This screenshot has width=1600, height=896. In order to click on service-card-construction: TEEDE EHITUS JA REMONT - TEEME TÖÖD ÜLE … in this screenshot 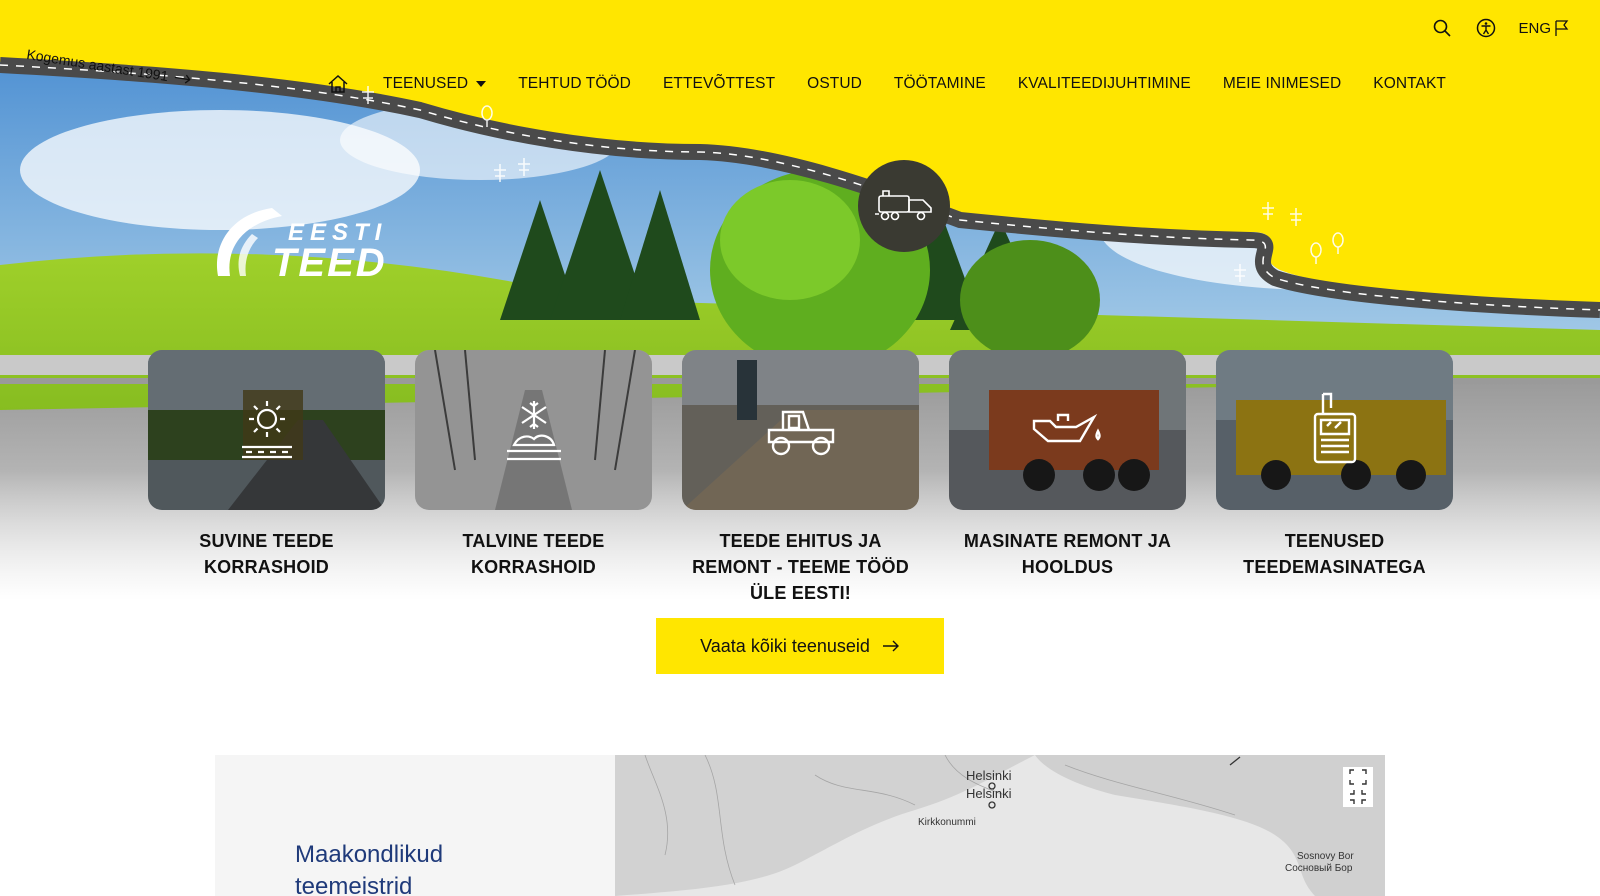, I will do `click(800, 475)`.